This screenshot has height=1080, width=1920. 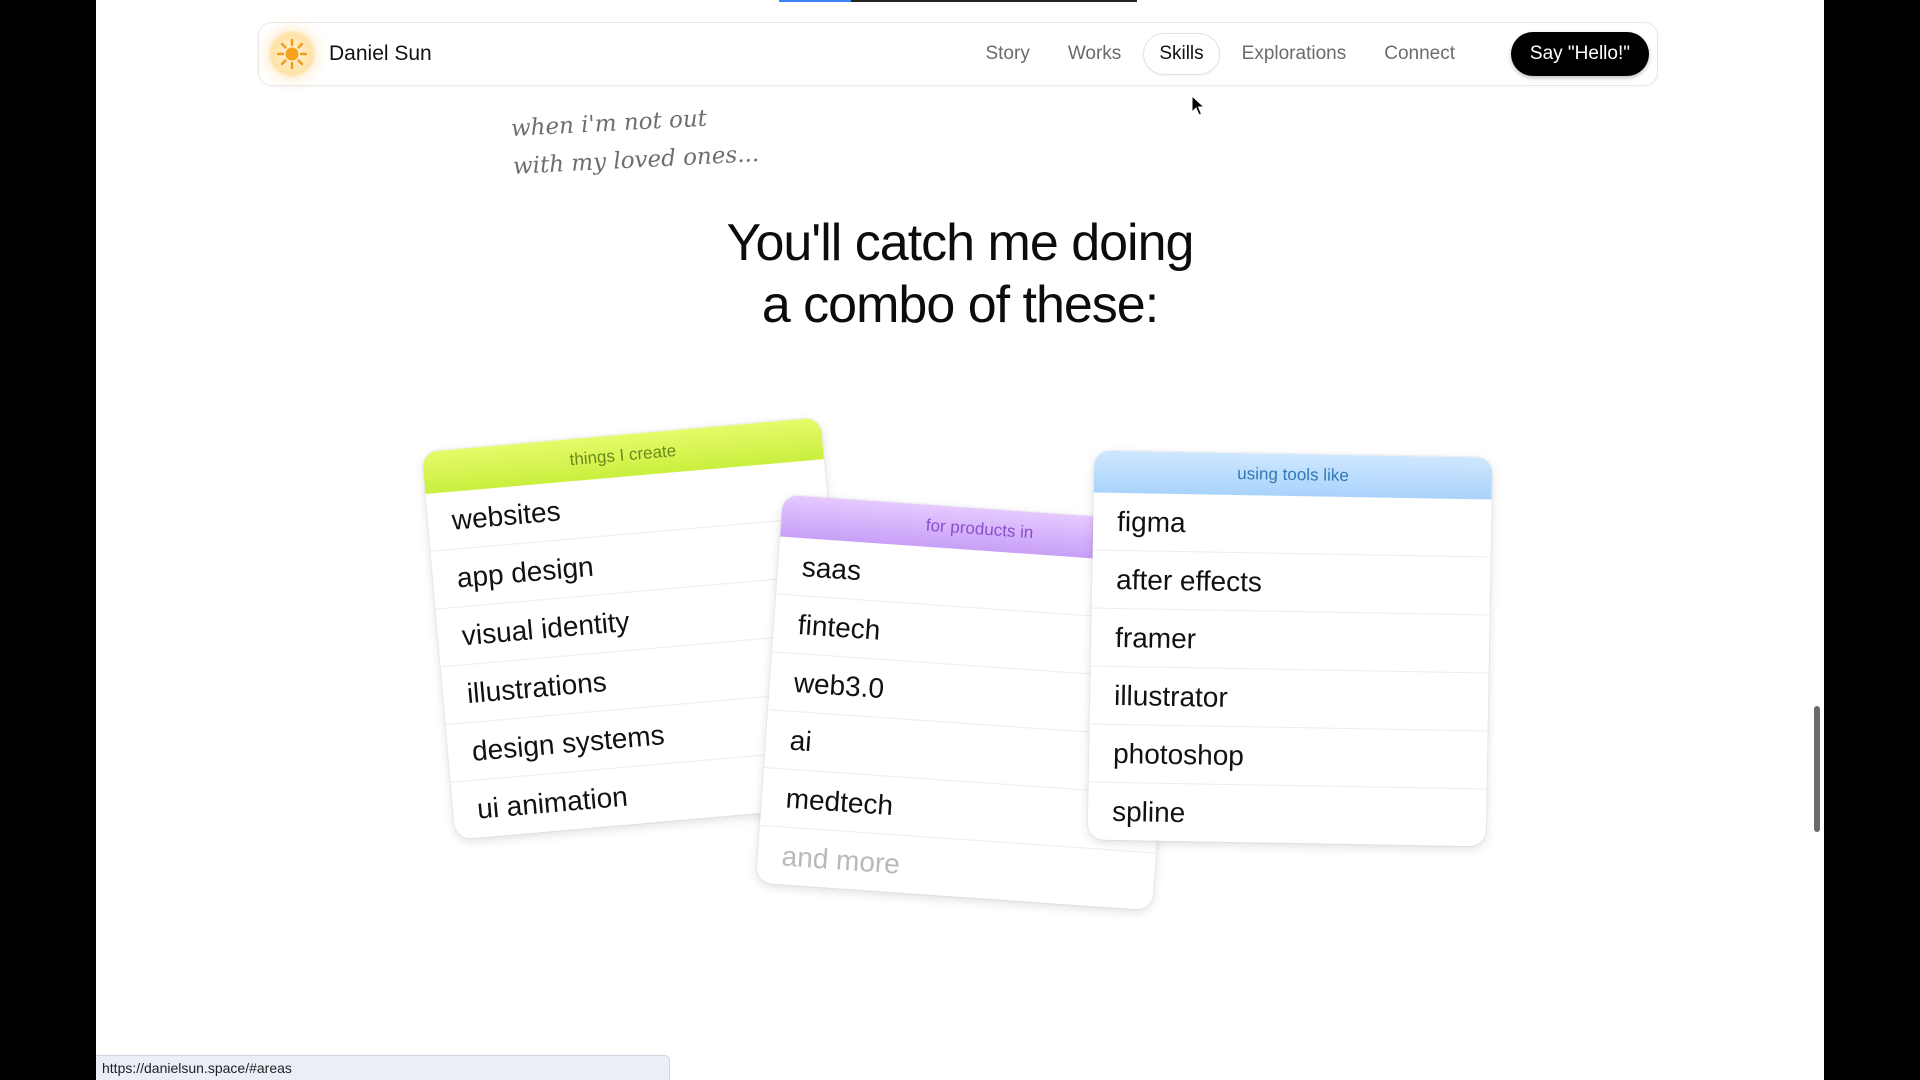 I want to click on scroll-progress-bar, so click(x=958, y=1).